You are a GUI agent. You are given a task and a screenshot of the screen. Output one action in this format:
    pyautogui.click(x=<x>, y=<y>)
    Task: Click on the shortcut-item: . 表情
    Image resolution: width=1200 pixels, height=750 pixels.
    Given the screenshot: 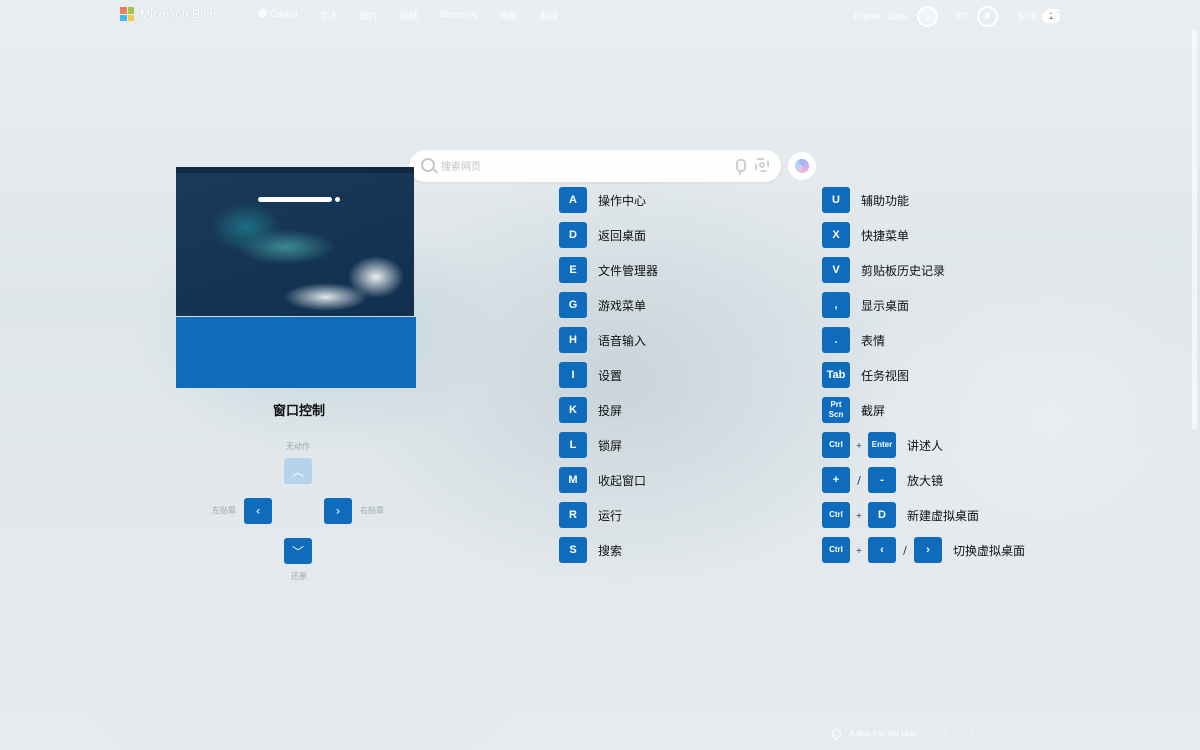 What is the action you would take?
    pyautogui.click(x=853, y=340)
    